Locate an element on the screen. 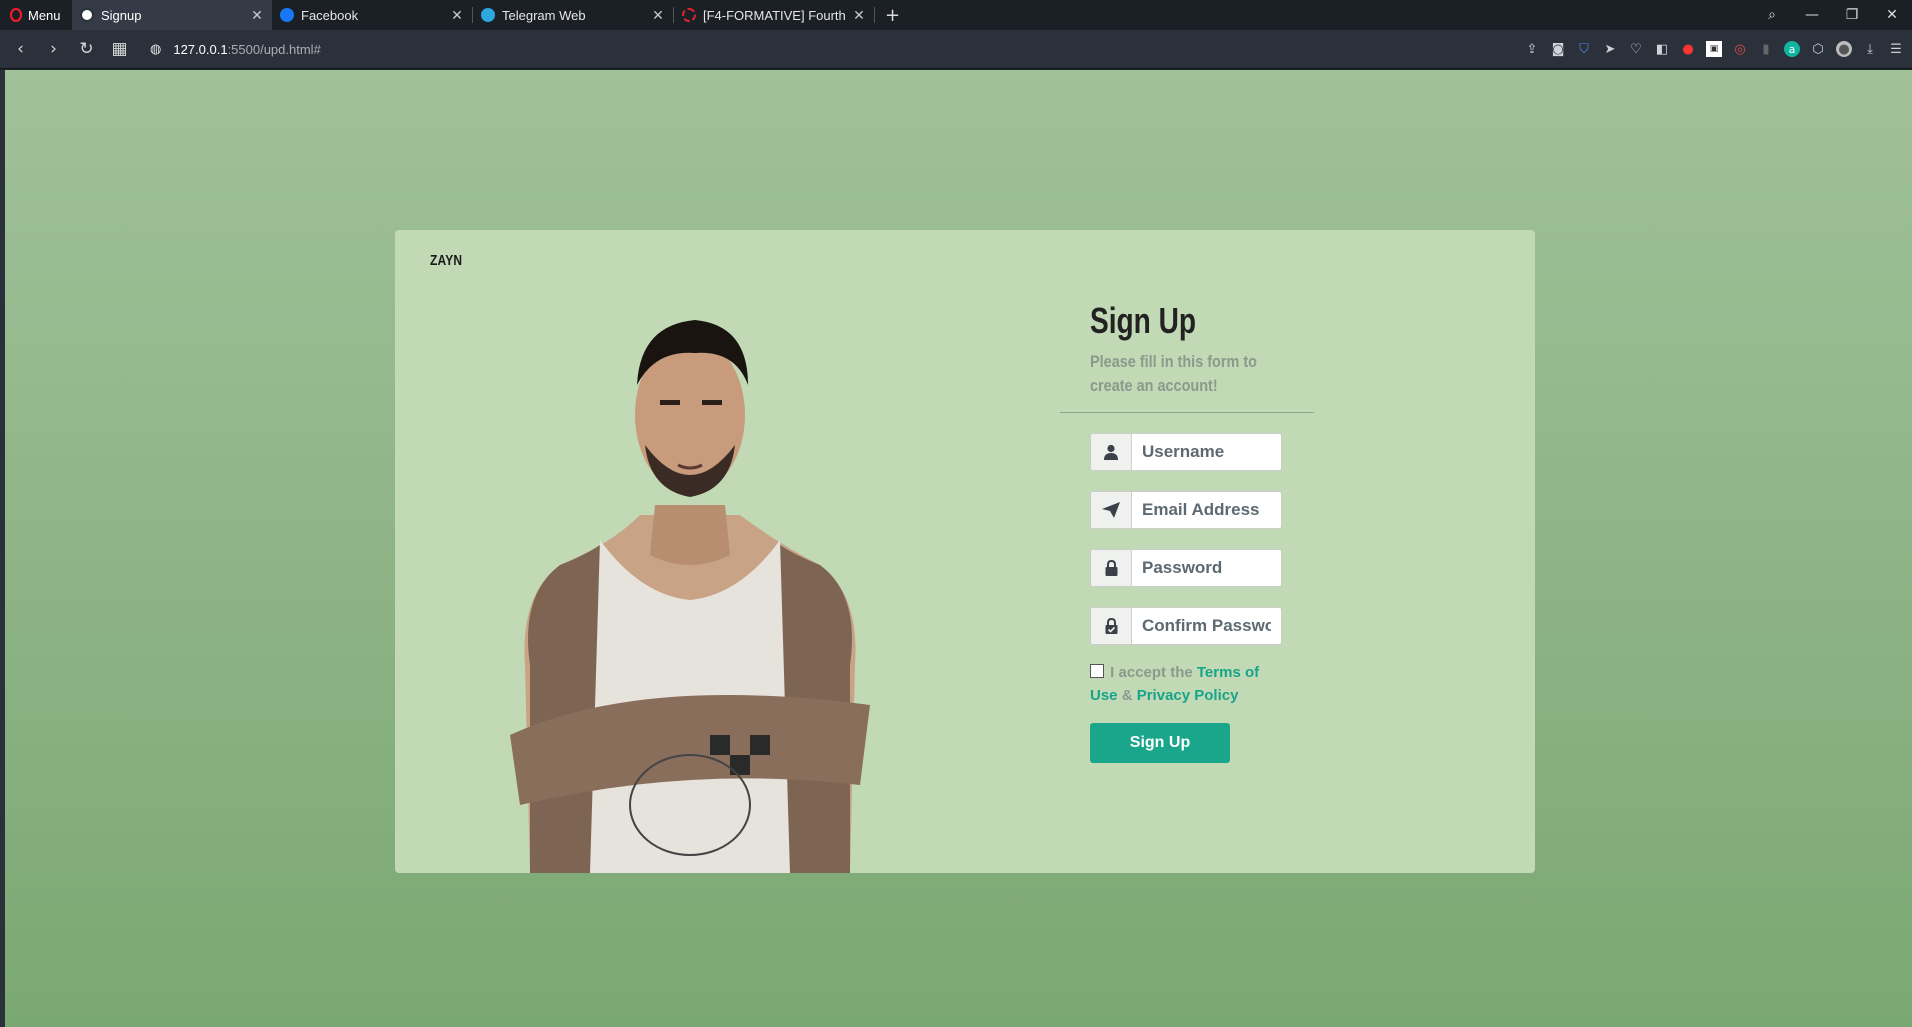 Image resolution: width=1912 pixels, height=1027 pixels. tab-formative: [F4-FORMATIVE] Fourth Fo ✕ is located at coordinates (774, 15).